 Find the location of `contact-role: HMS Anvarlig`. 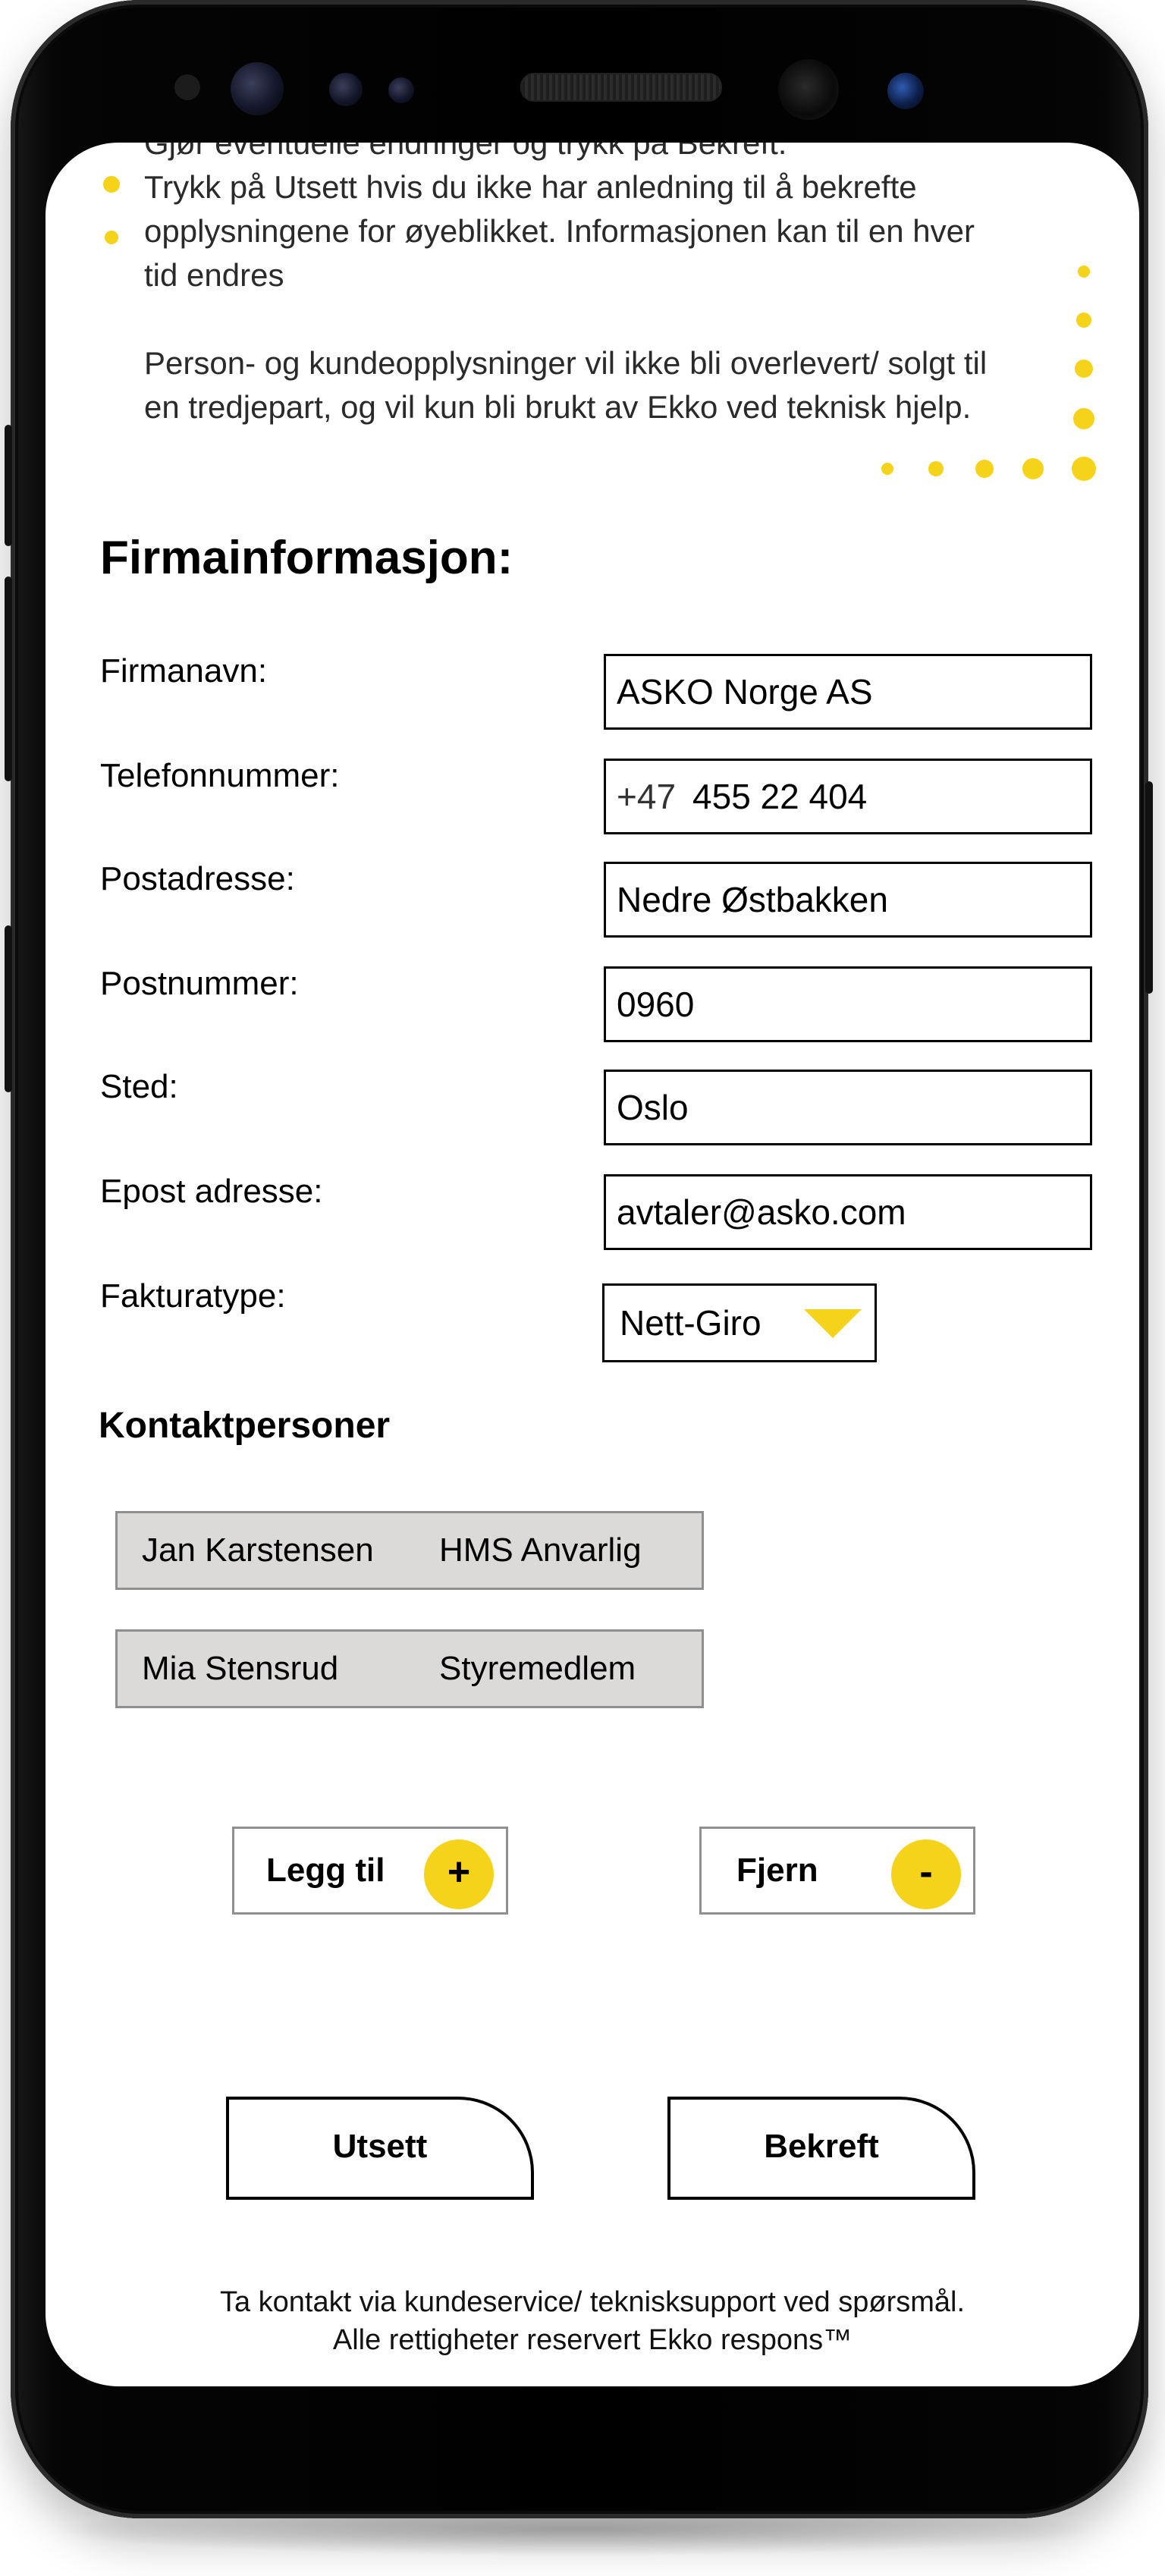

contact-role: HMS Anvarlig is located at coordinates (540, 1550).